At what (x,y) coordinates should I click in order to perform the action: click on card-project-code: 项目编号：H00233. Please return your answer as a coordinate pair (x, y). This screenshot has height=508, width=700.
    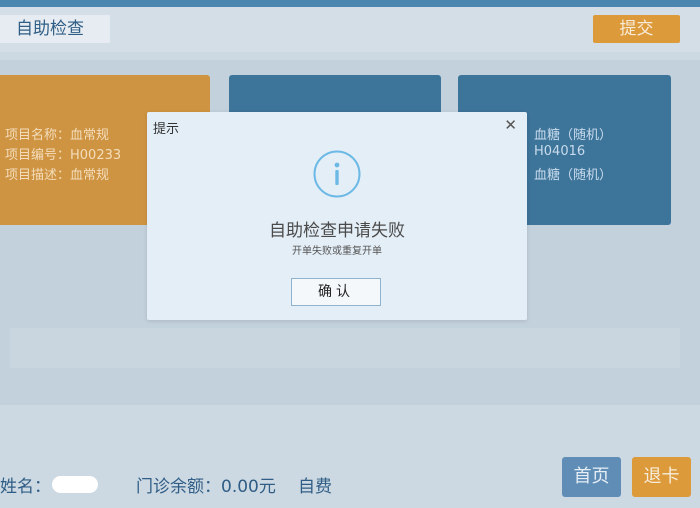
    Looking at the image, I should click on (63, 155).